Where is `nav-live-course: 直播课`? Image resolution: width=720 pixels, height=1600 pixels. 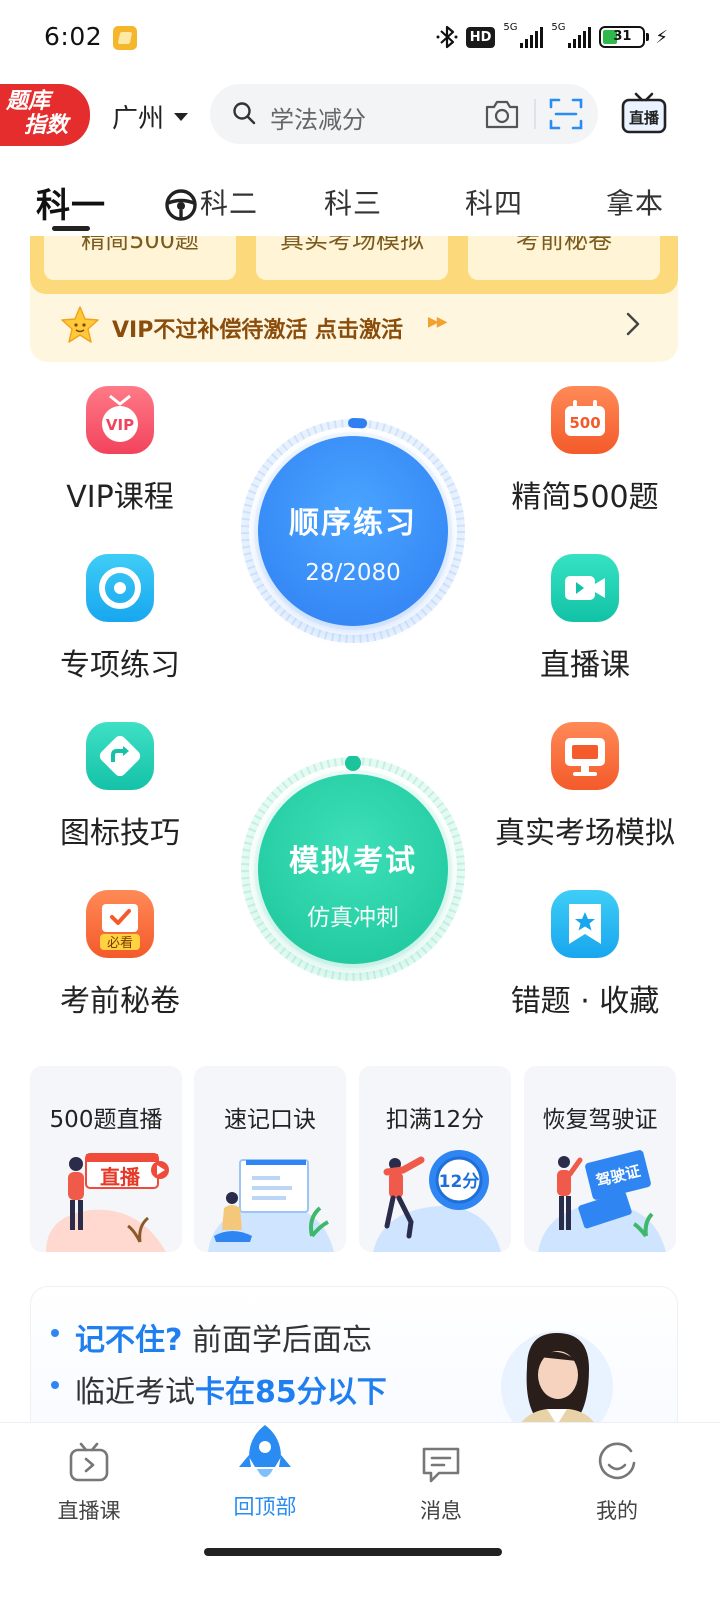 nav-live-course: 直播课 is located at coordinates (89, 1483).